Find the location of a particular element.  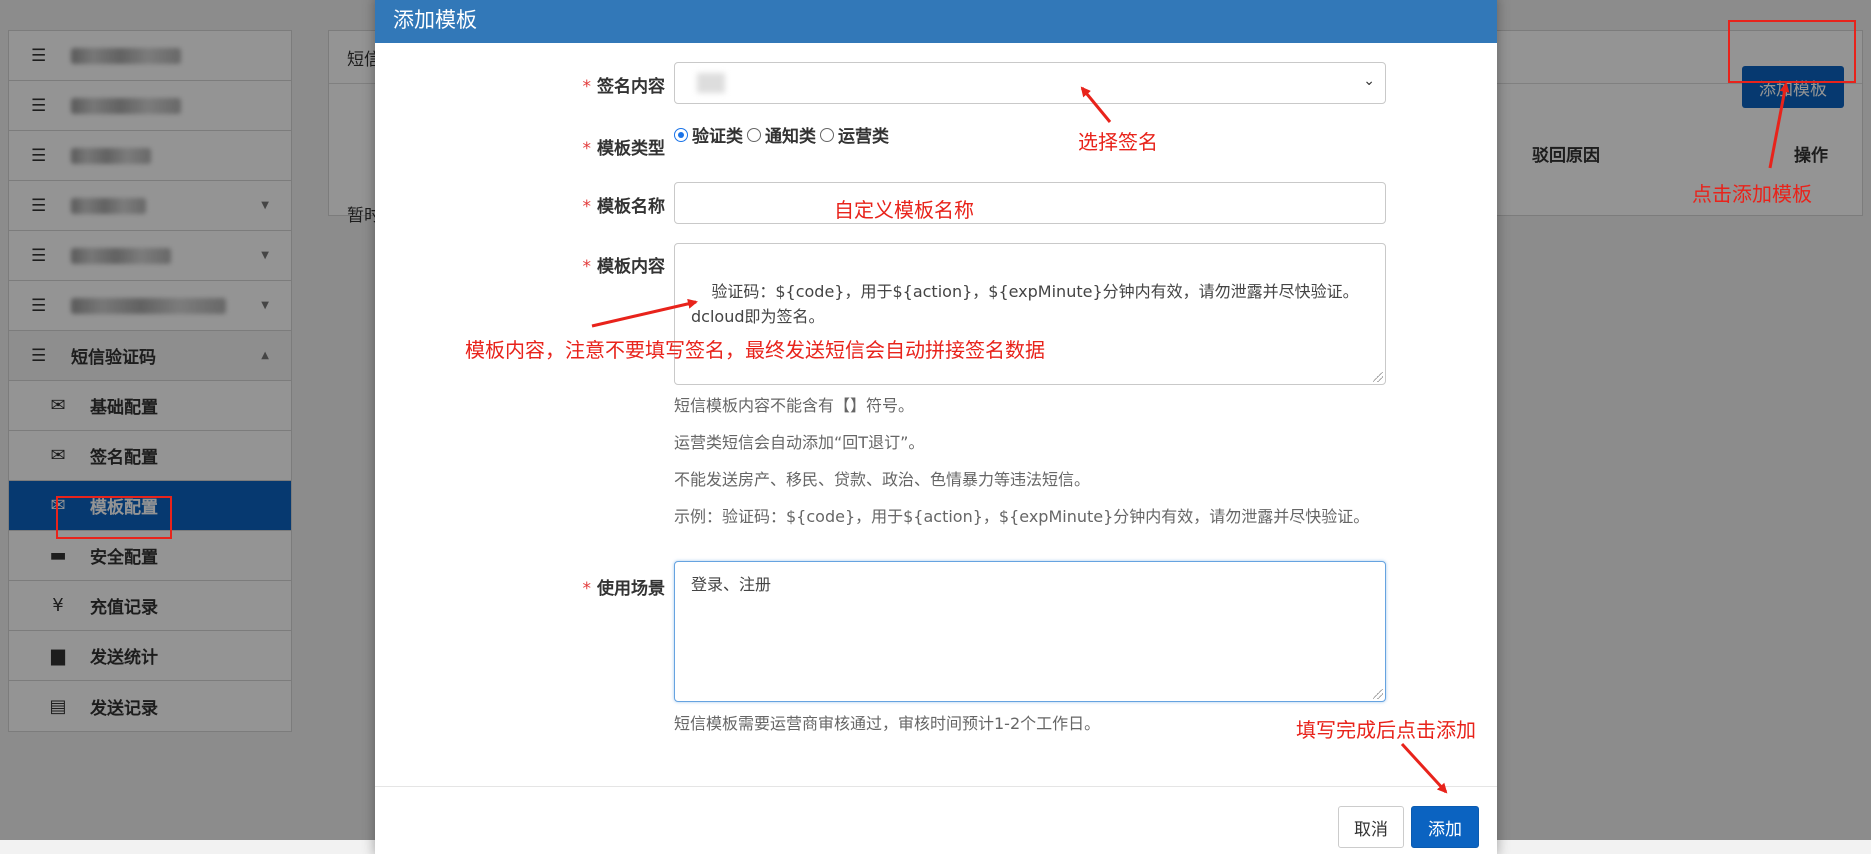

radio-verification is located at coordinates (681, 134).